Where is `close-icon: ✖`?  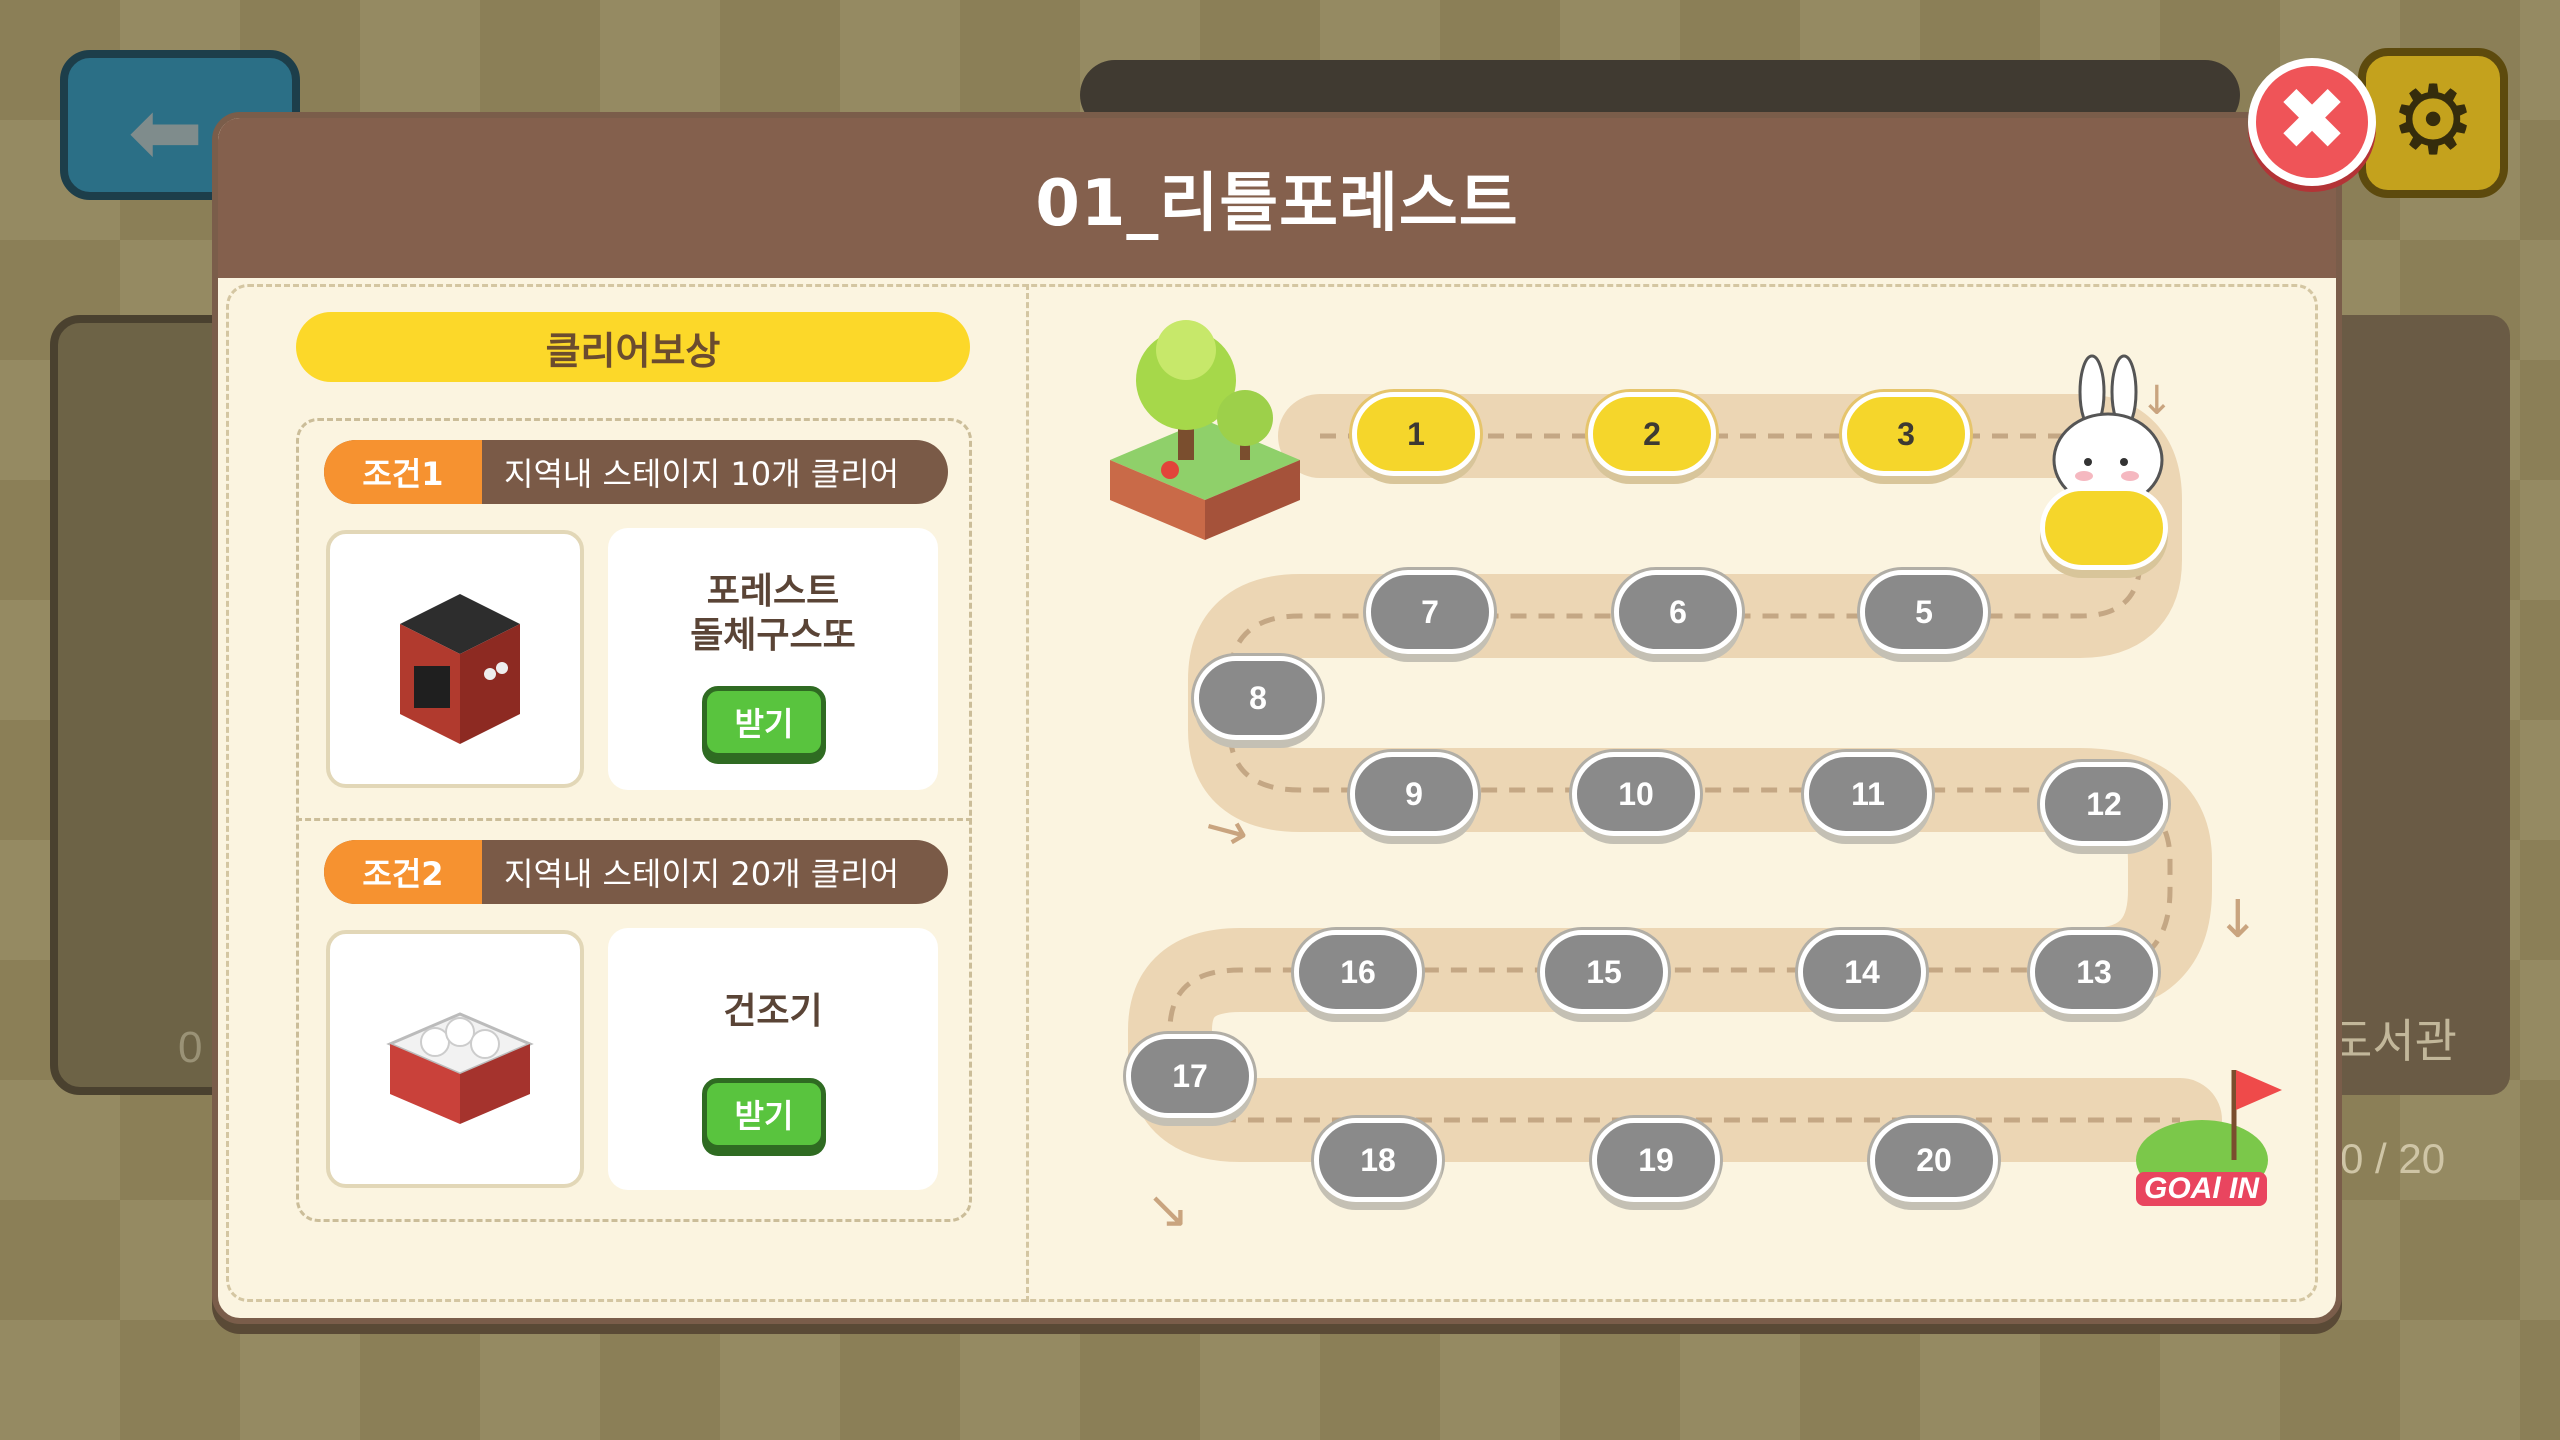 close-icon: ✖ is located at coordinates (2312, 120).